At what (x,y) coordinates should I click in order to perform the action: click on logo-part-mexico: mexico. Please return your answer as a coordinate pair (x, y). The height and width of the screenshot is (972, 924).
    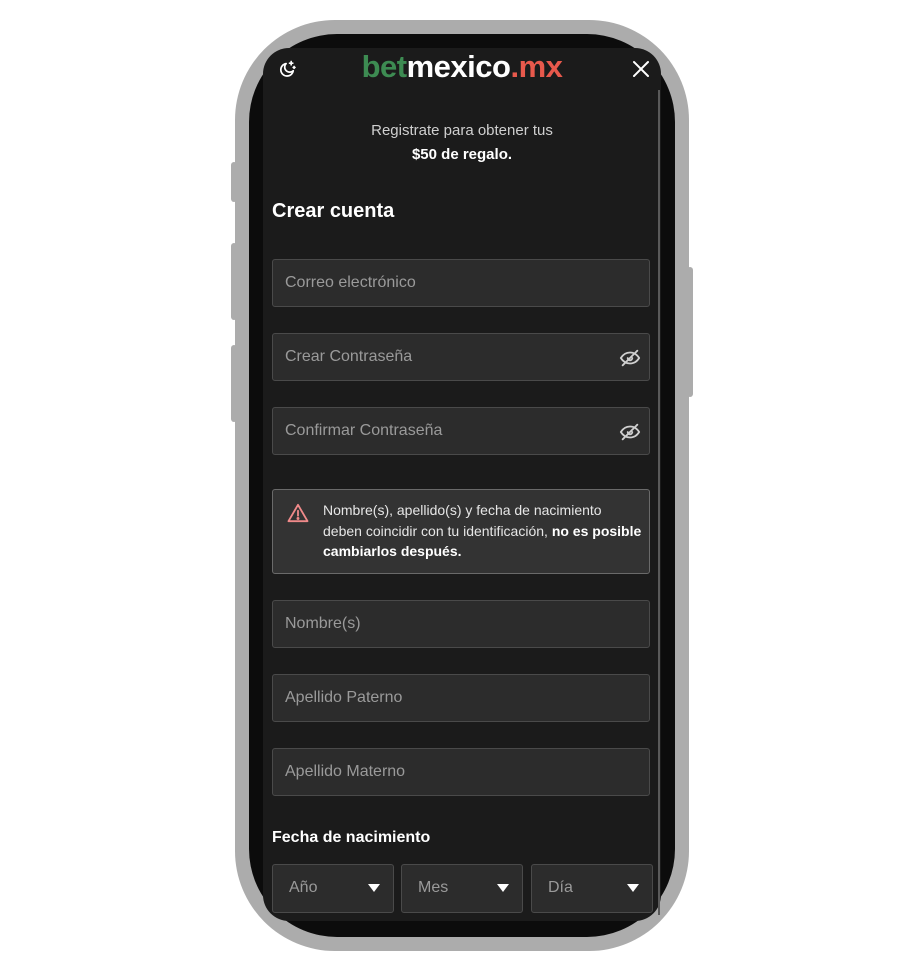
    Looking at the image, I should click on (458, 66).